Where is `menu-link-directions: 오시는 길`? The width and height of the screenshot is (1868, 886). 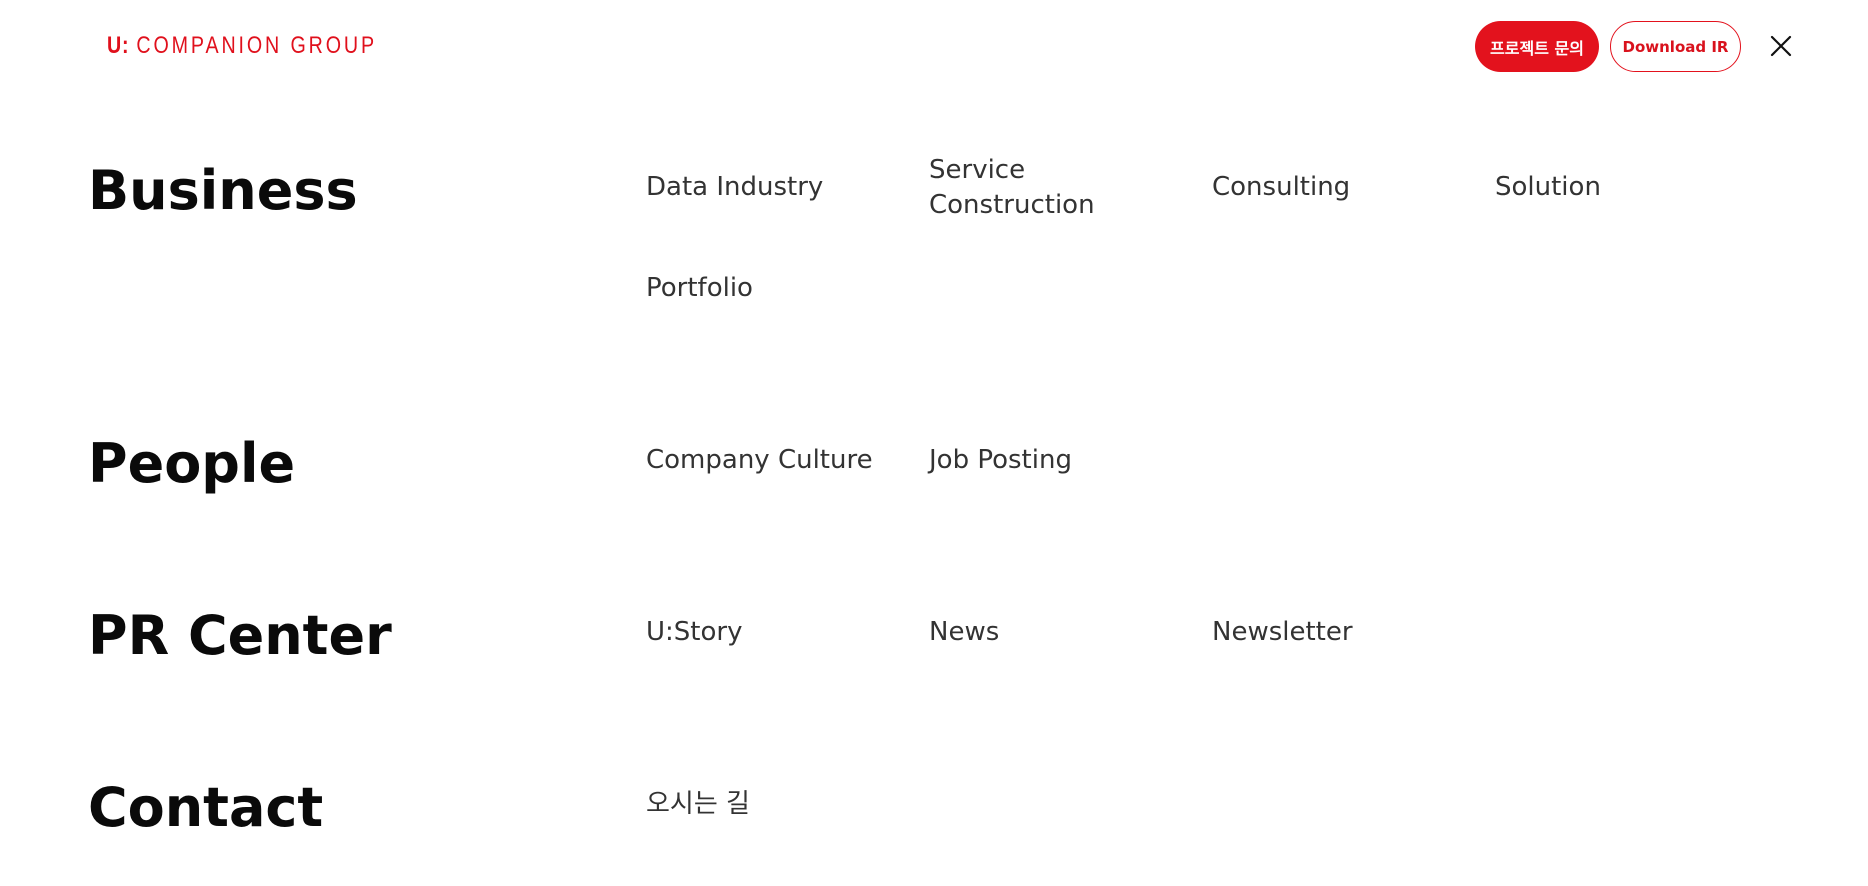
menu-link-directions: 오시는 길 is located at coordinates (698, 804).